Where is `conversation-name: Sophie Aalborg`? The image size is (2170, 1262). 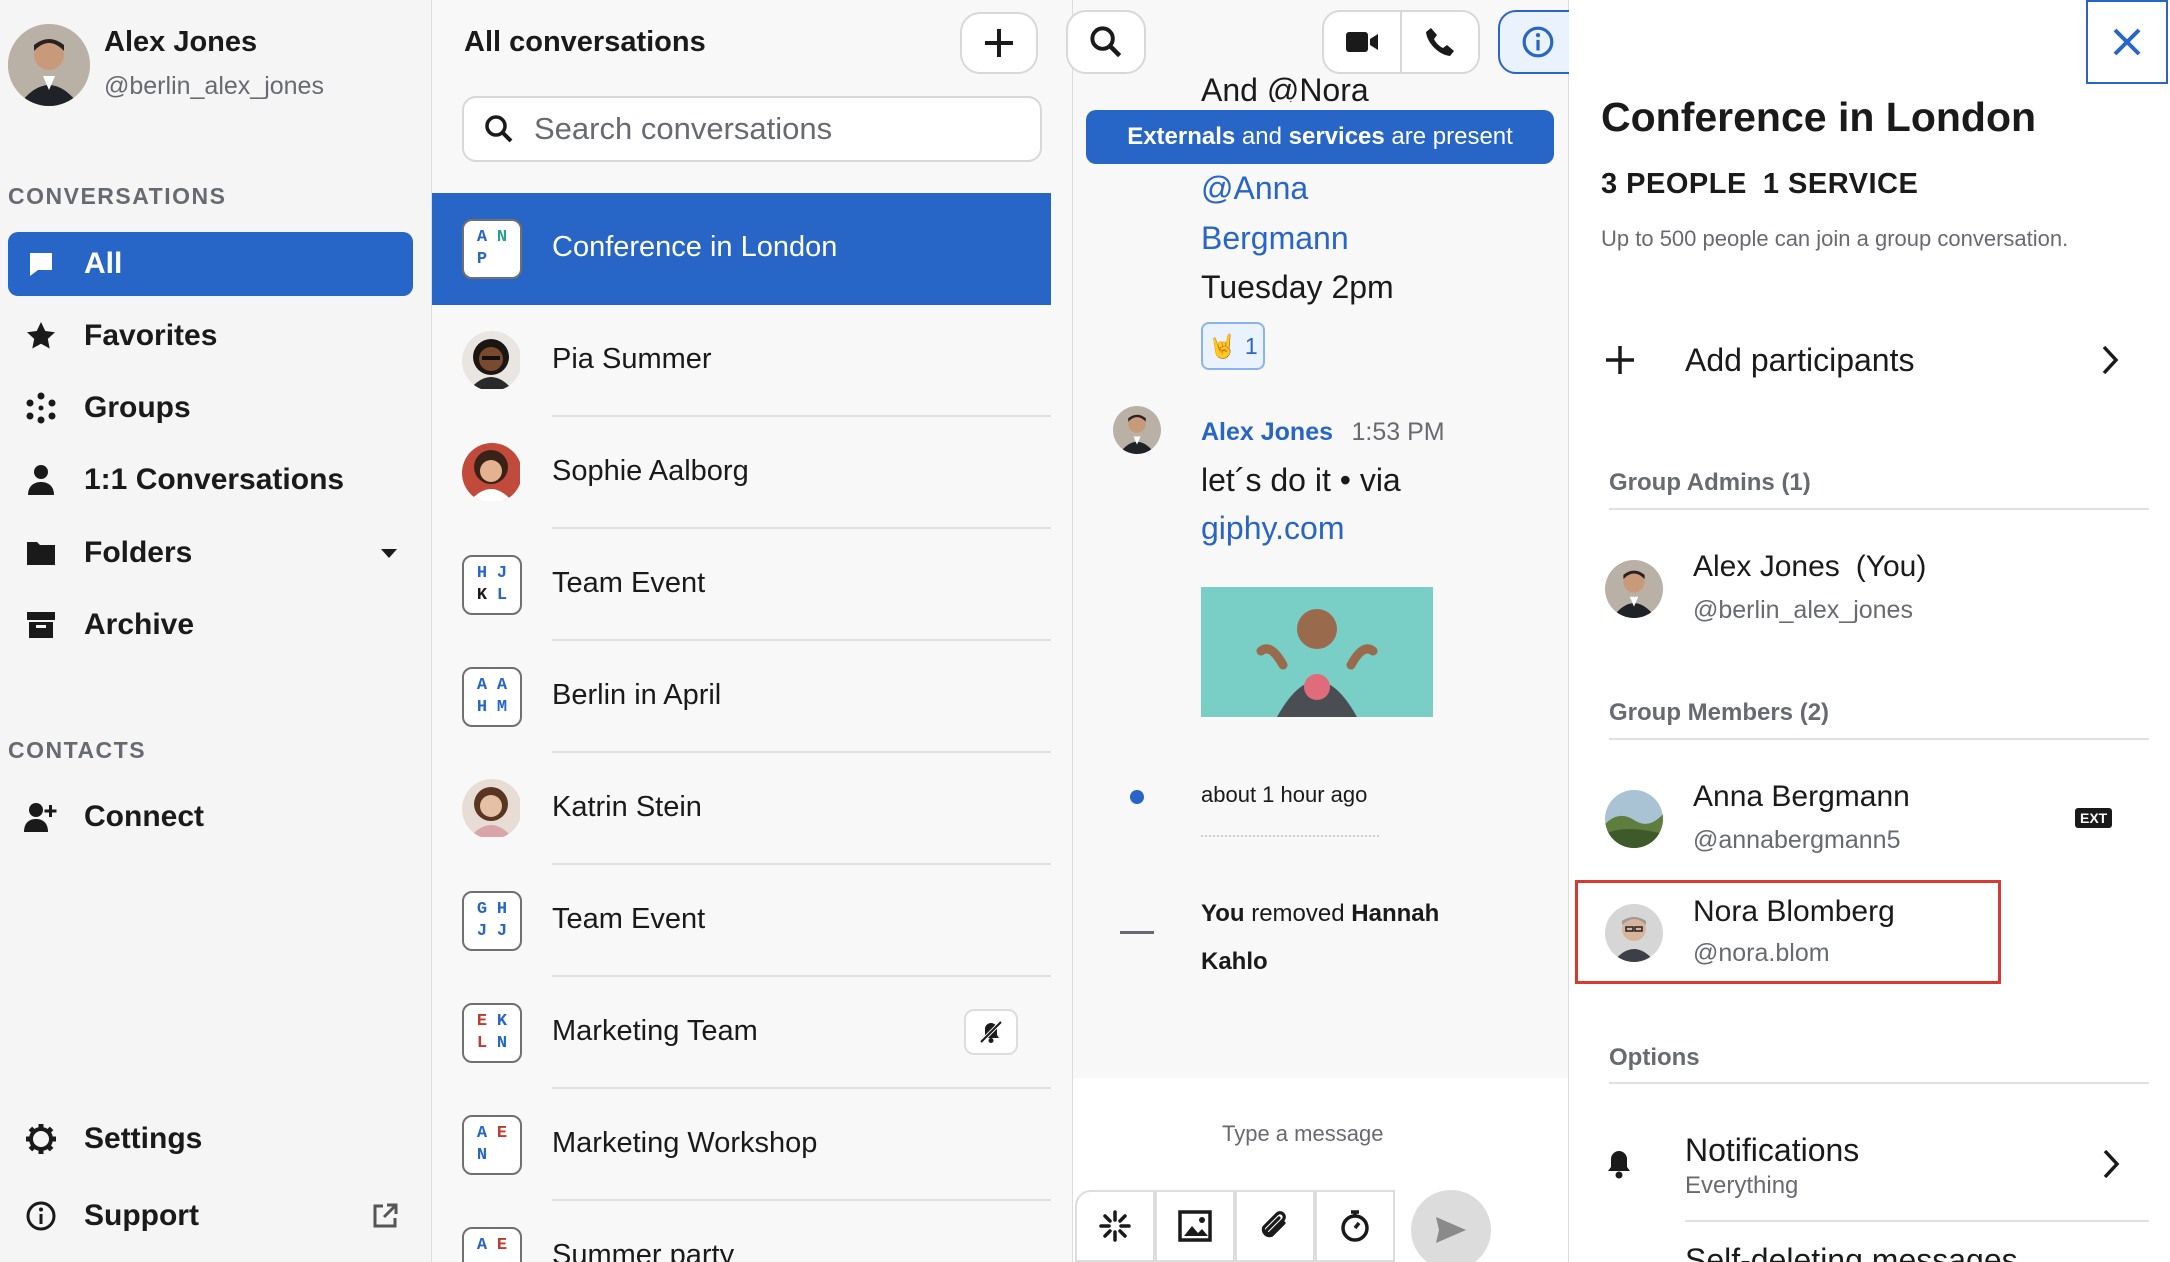 conversation-name: Sophie Aalborg is located at coordinates (650, 471).